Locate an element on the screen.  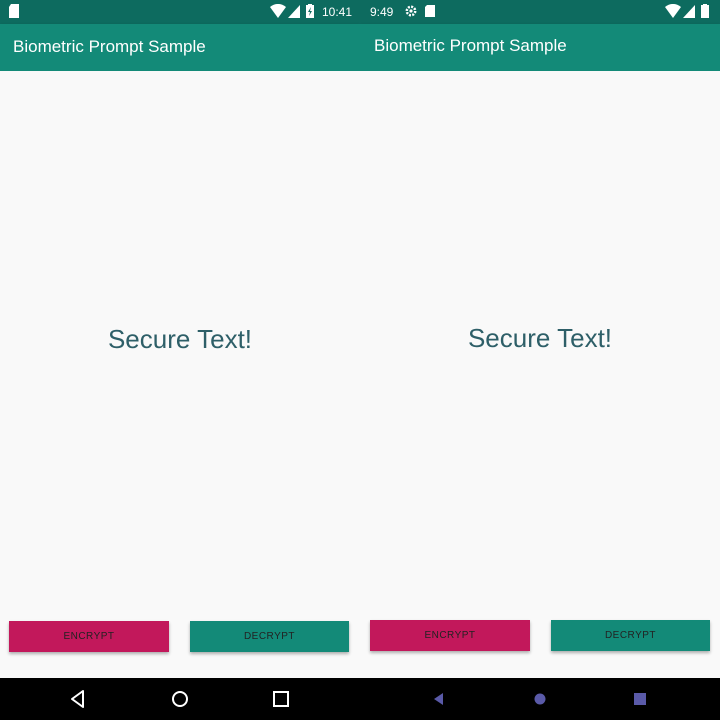
battery-charging-icon is located at coordinates (310, 12).